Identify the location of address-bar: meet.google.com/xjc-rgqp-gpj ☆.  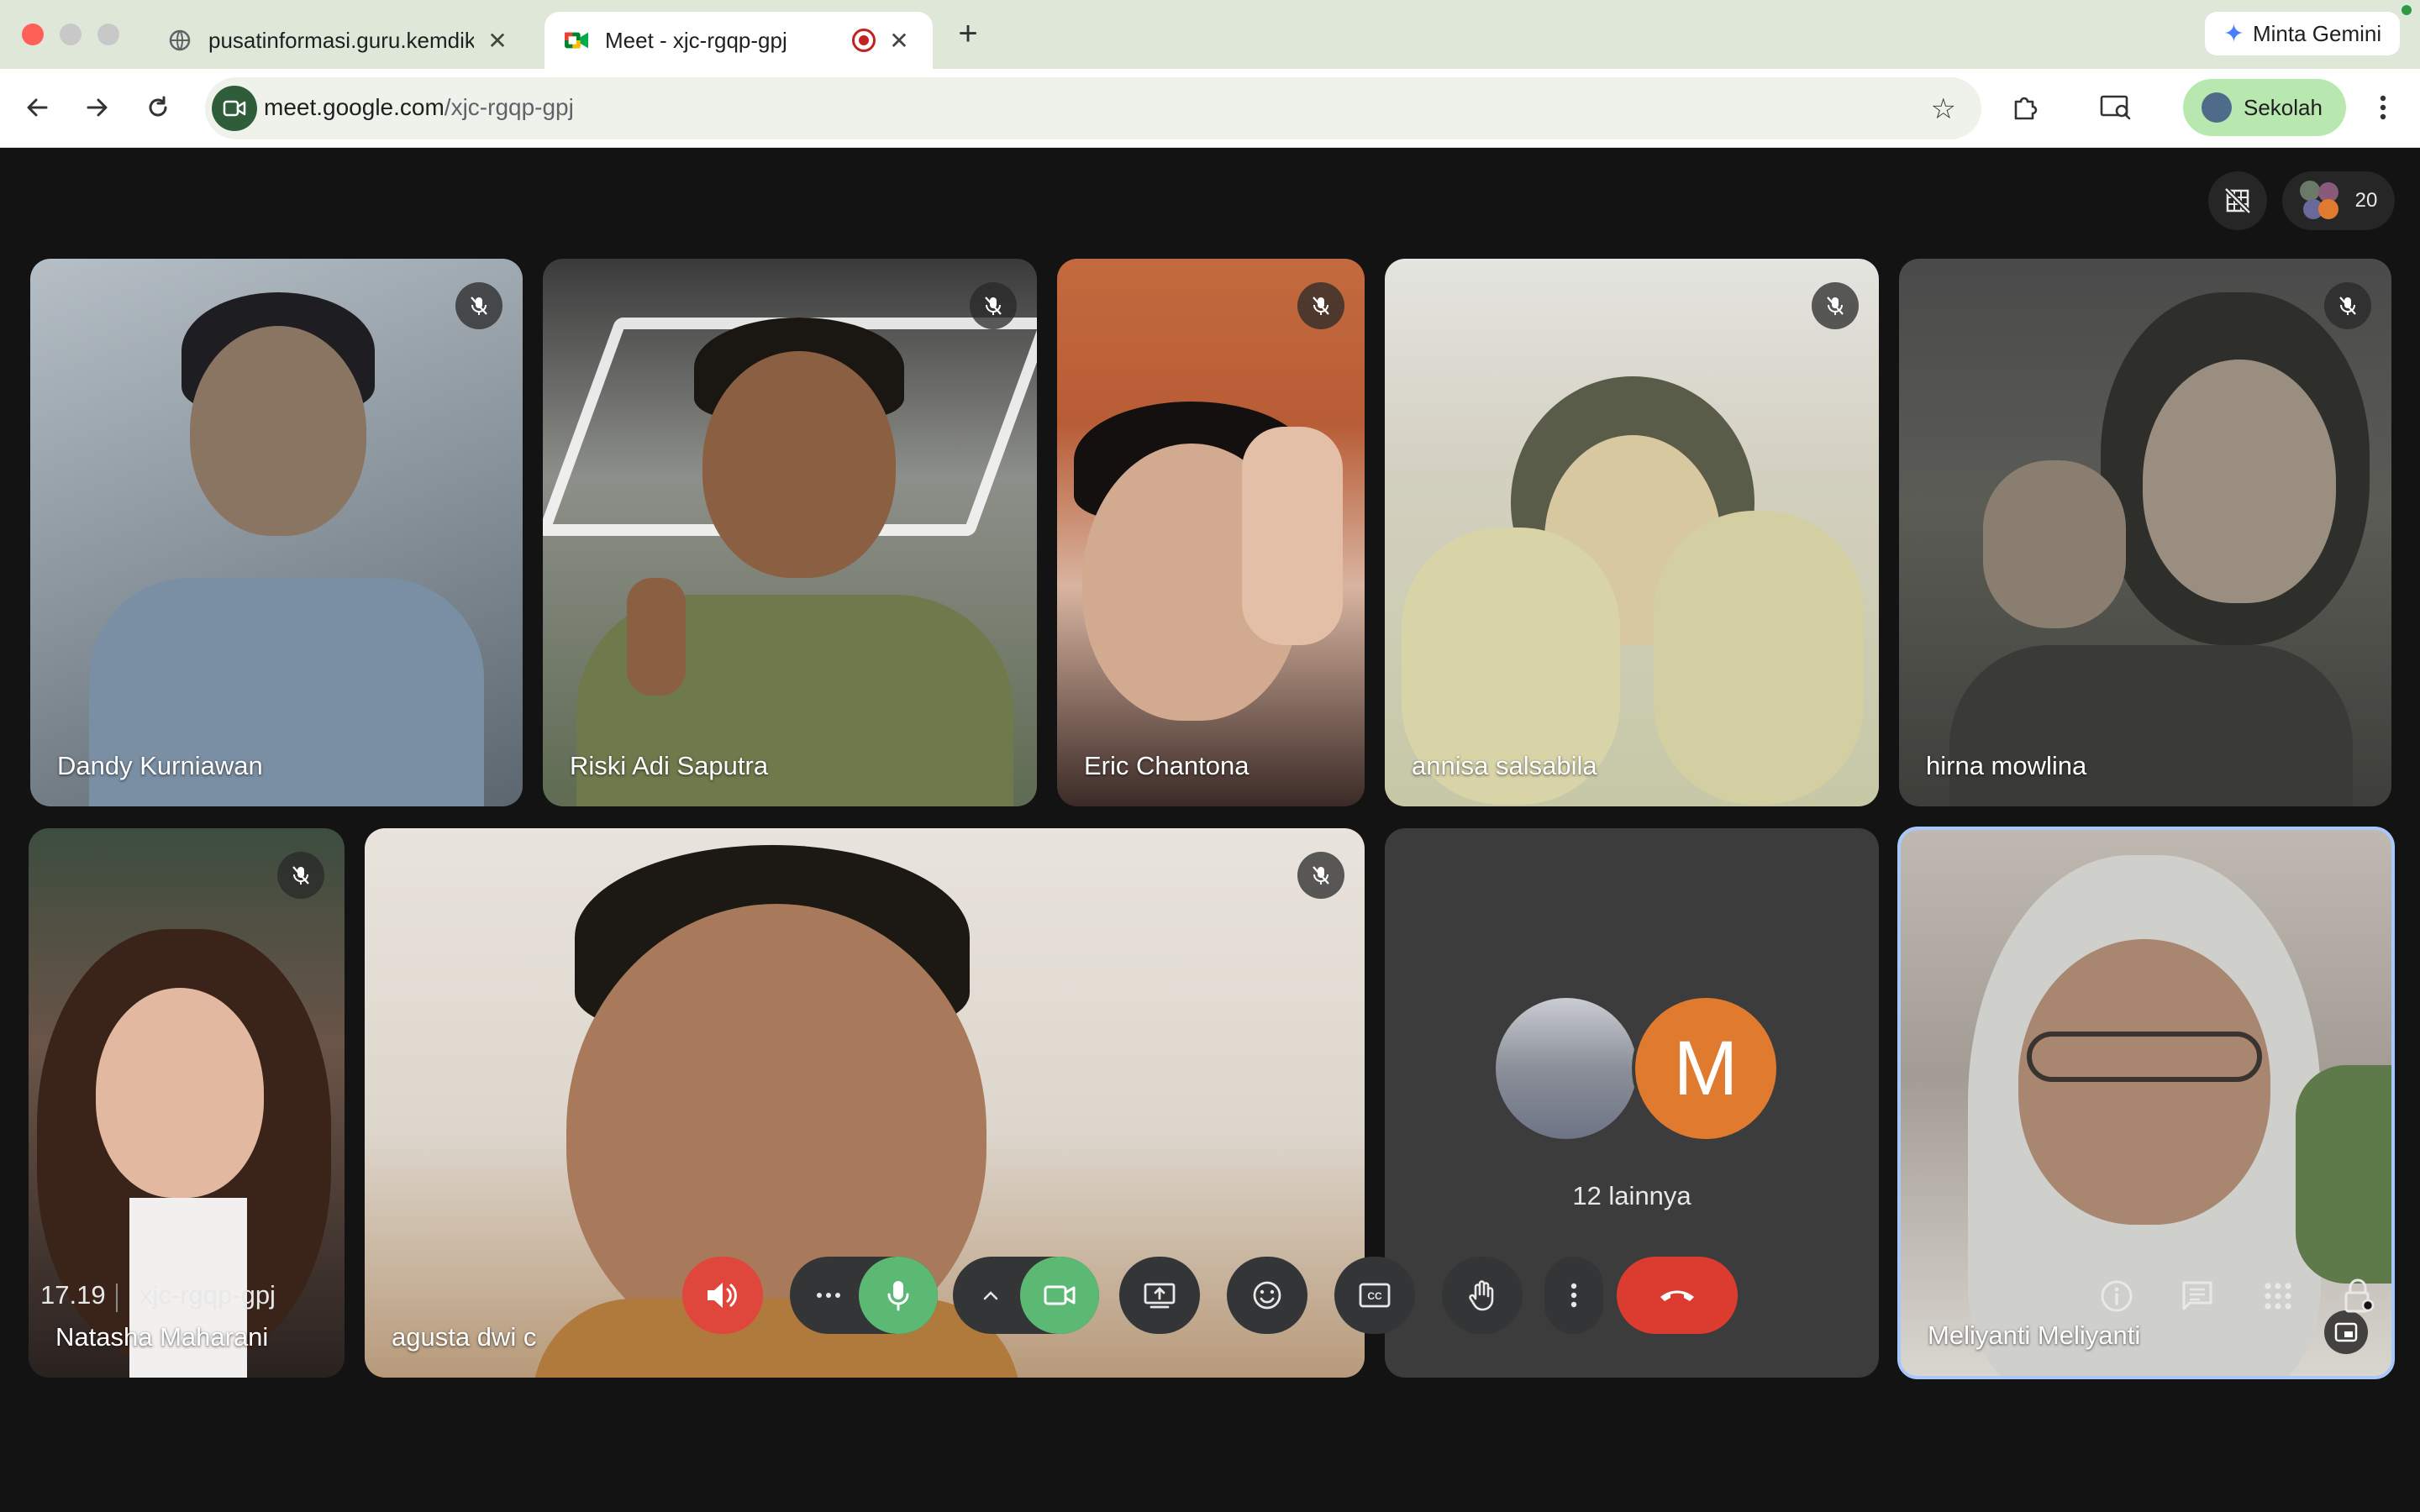
(1093, 108).